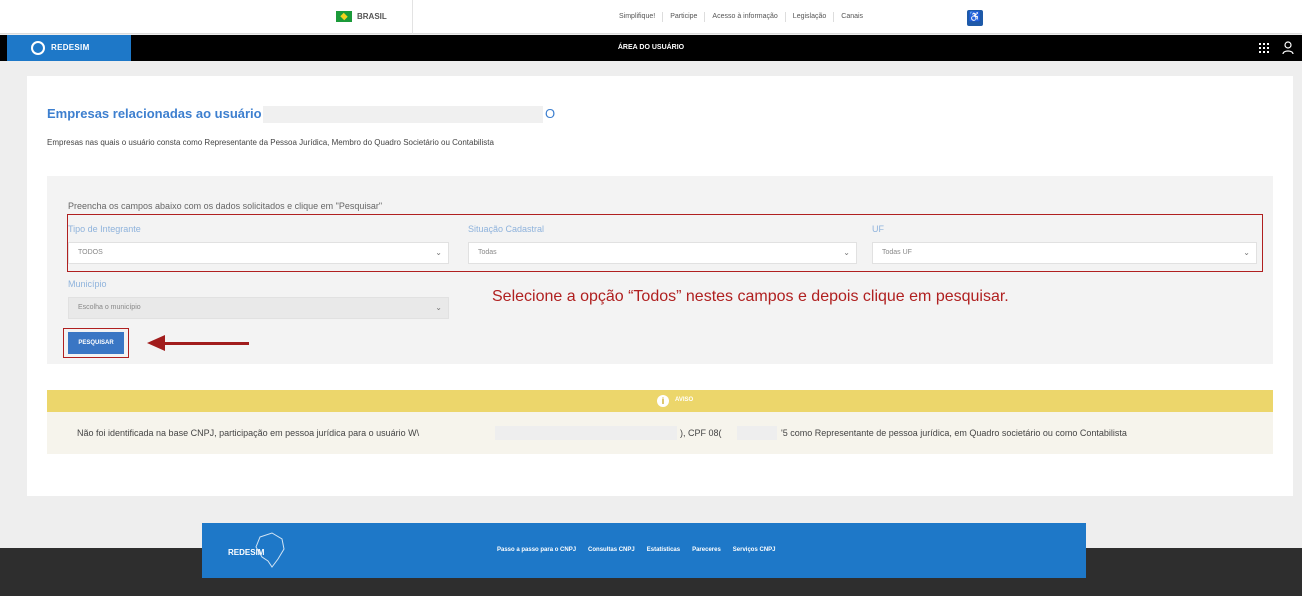 The height and width of the screenshot is (596, 1302). Describe the element at coordinates (536, 550) in the screenshot. I see `footer-link-passo-a-passo: Passo a passo para o CNPJ` at that location.